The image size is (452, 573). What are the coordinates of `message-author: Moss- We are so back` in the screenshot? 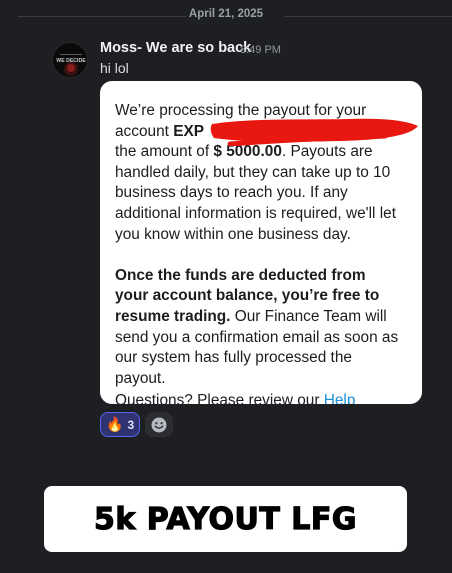 It's located at (175, 48).